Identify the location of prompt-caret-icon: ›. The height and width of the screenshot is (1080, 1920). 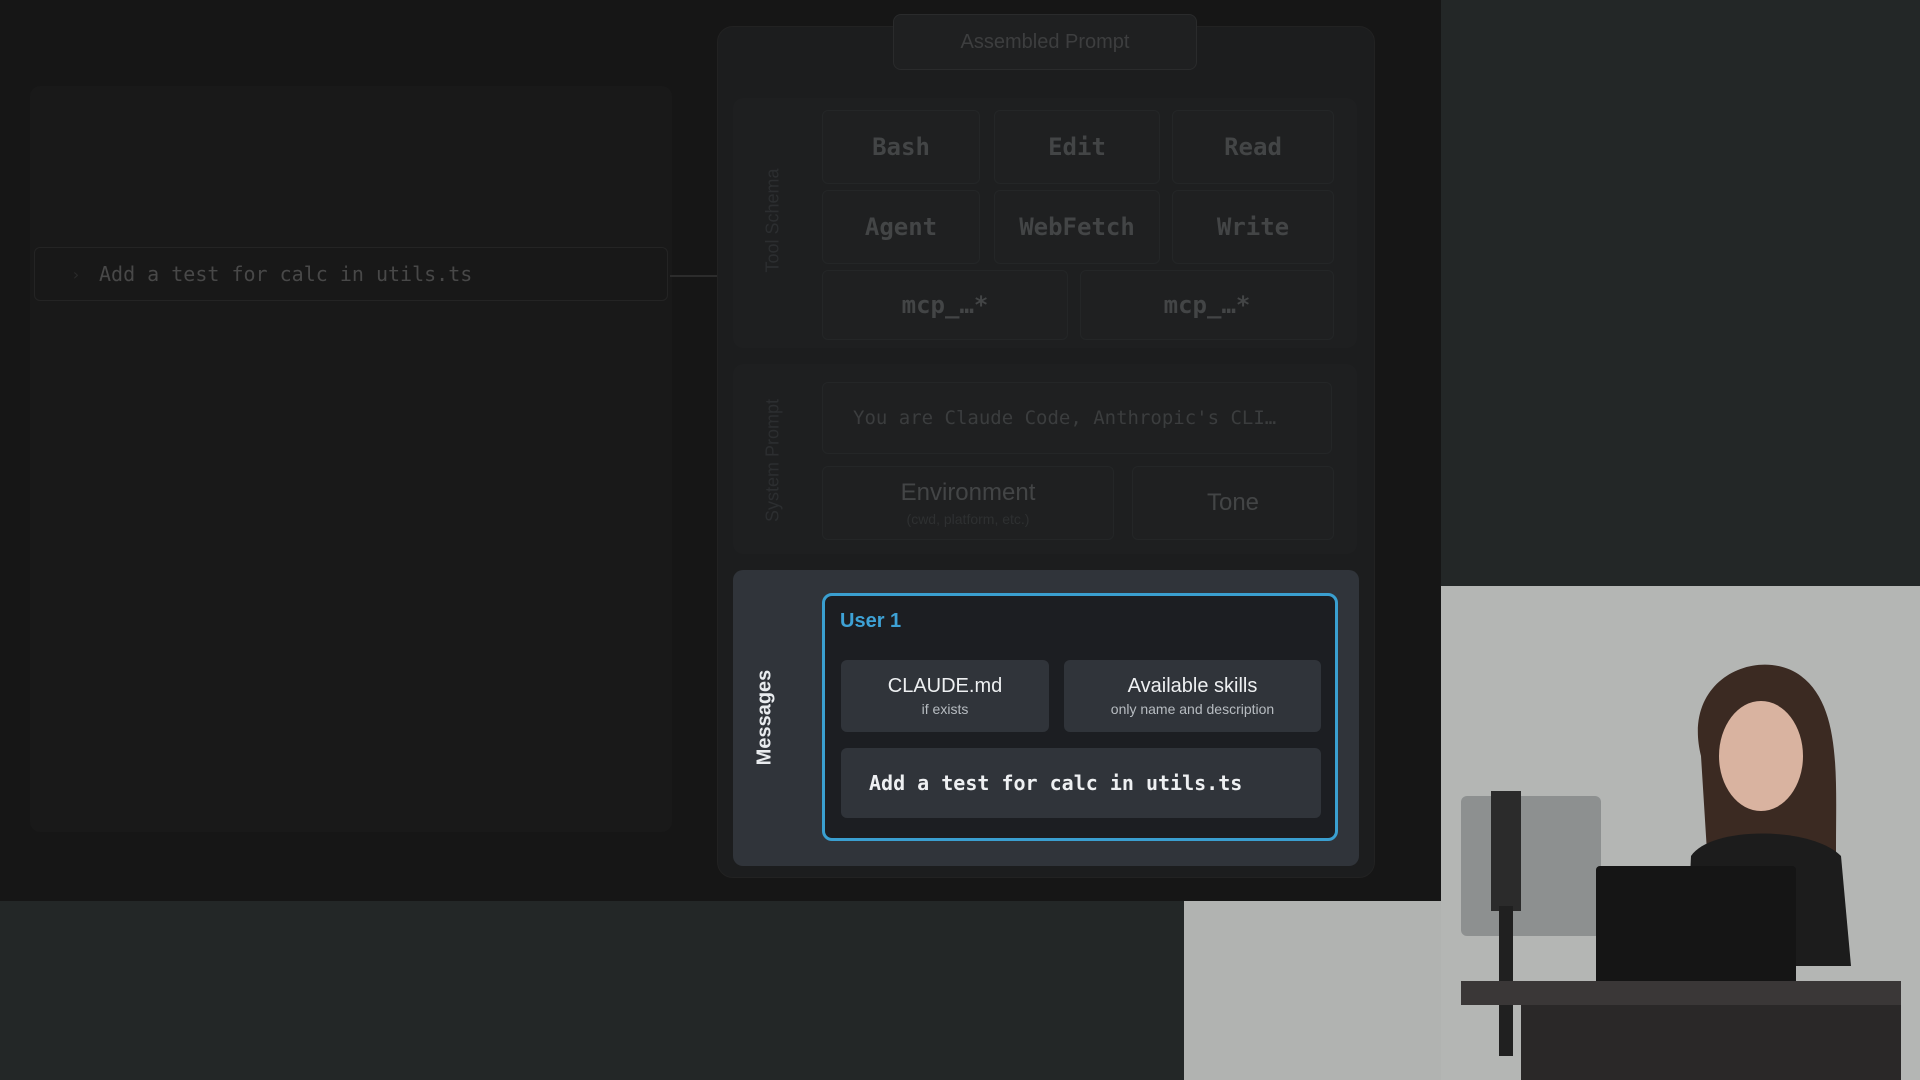
(76, 274).